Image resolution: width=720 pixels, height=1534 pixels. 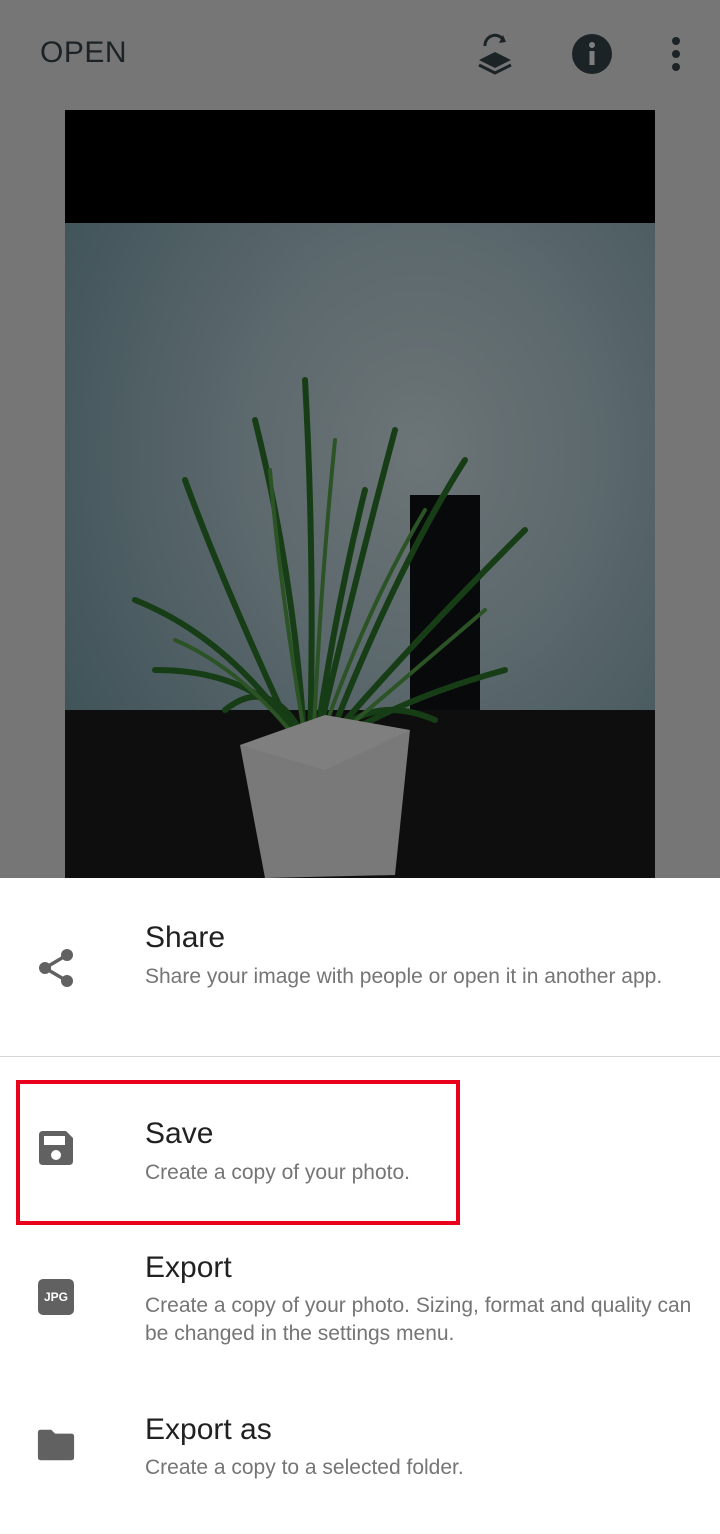 I want to click on folder-icon, so click(x=56, y=1445).